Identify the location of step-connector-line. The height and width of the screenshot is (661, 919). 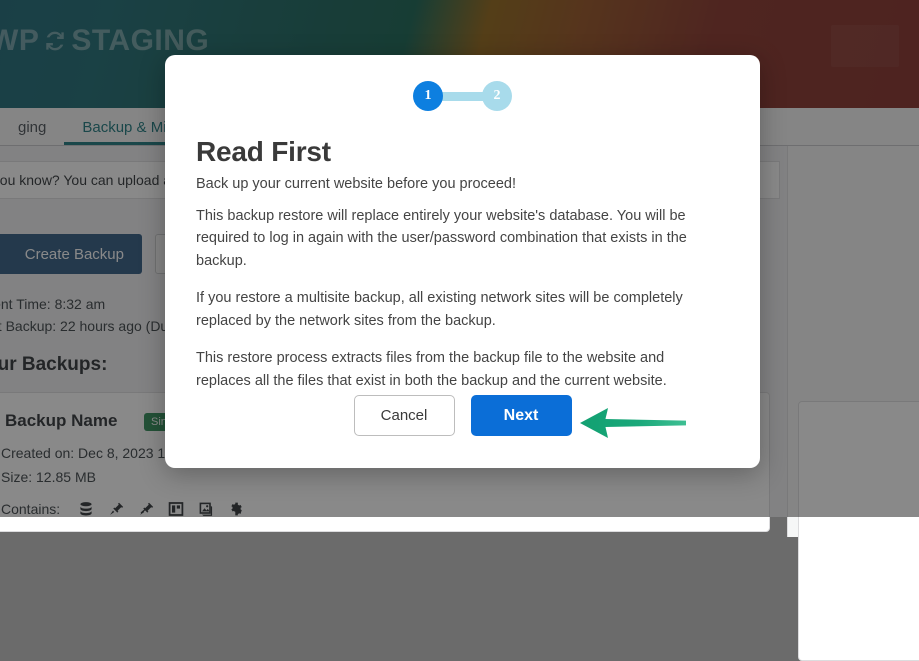
(462, 96).